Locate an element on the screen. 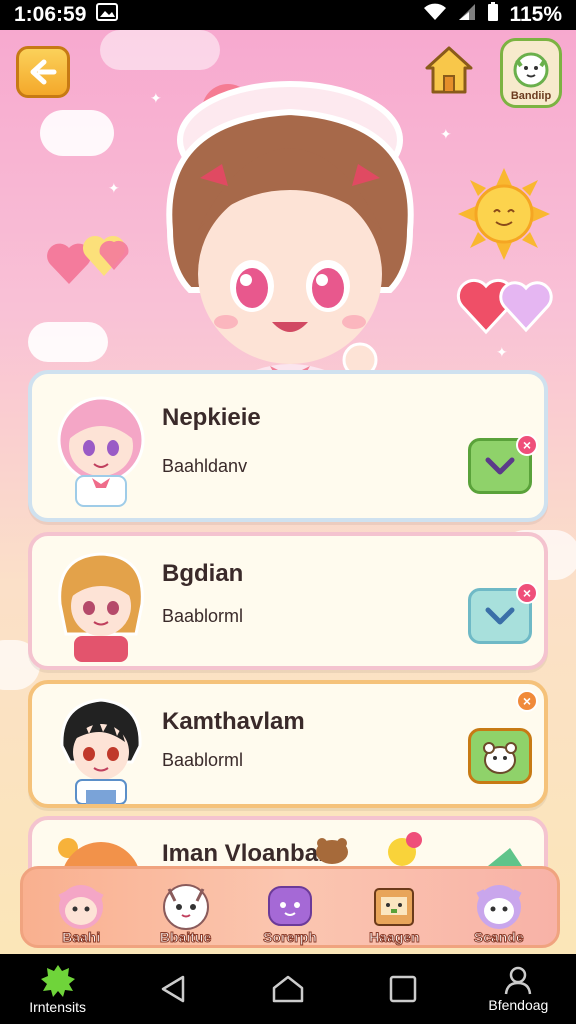 The height and width of the screenshot is (1024, 576). nav-left-label: Irntensits is located at coordinates (57, 1007).